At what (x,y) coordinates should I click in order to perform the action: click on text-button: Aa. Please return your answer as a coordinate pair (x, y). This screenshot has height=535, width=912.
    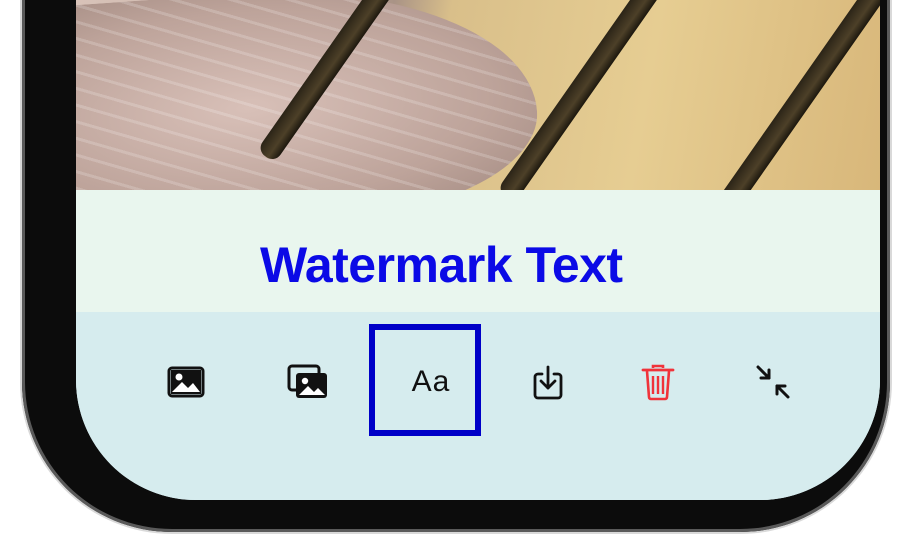
    Looking at the image, I should click on (431, 382).